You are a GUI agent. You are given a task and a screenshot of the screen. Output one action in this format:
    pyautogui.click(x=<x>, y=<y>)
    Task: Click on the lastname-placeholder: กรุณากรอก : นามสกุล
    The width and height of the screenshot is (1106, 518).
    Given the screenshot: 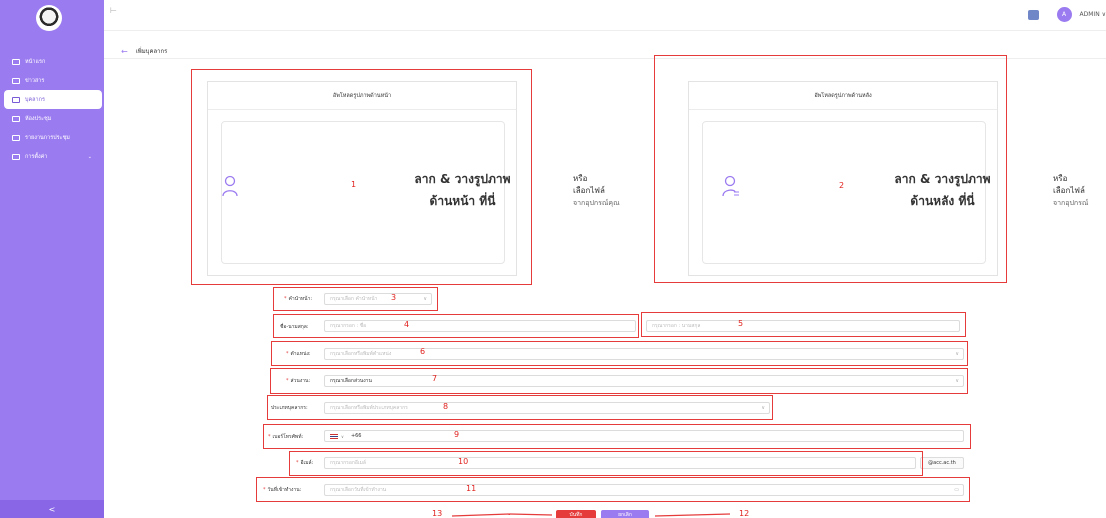 What is the action you would take?
    pyautogui.click(x=676, y=326)
    